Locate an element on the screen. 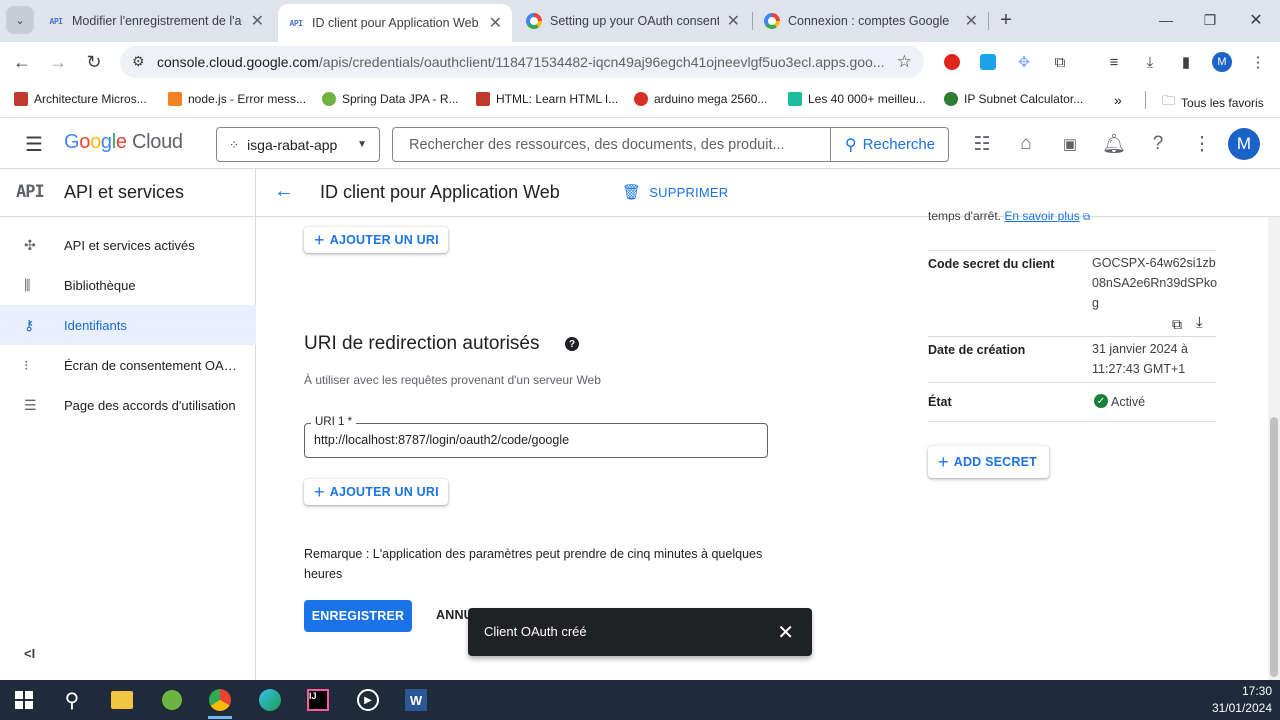 This screenshot has height=720, width=1280. sidebar-item-consent-screen: ⁝ Écran de consentement OAuth is located at coordinates (128, 365).